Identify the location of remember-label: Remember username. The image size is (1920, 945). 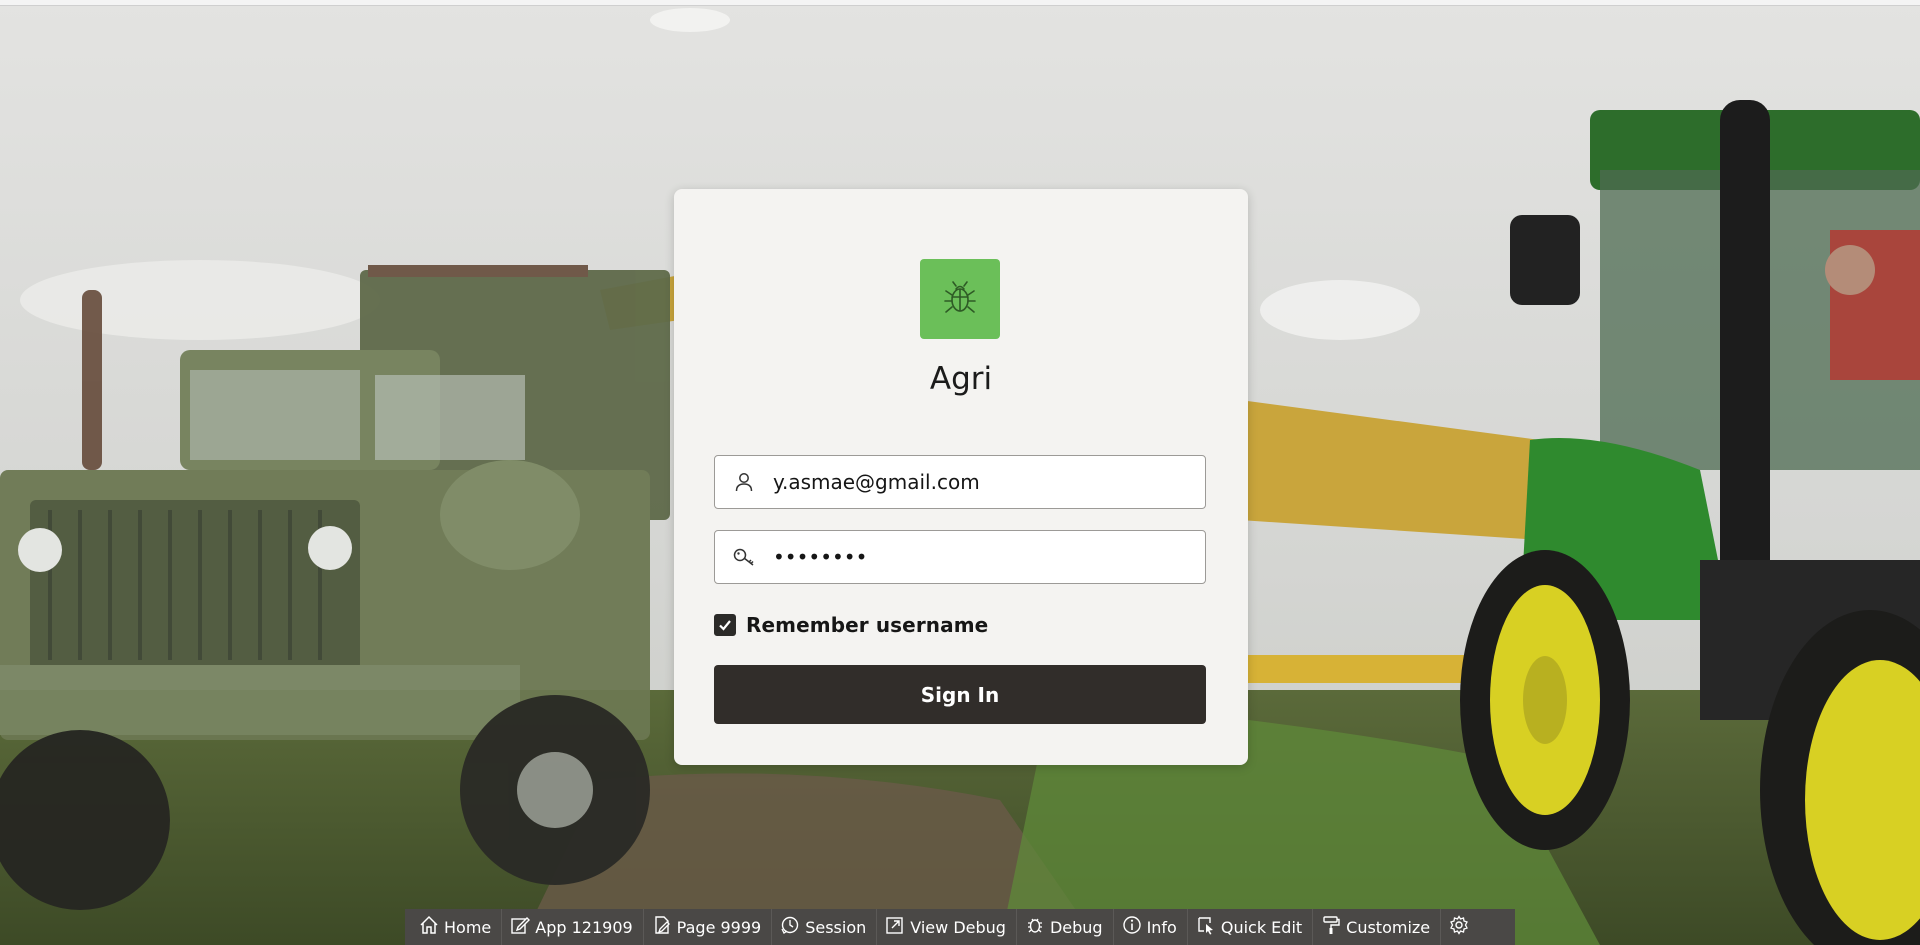
(867, 625).